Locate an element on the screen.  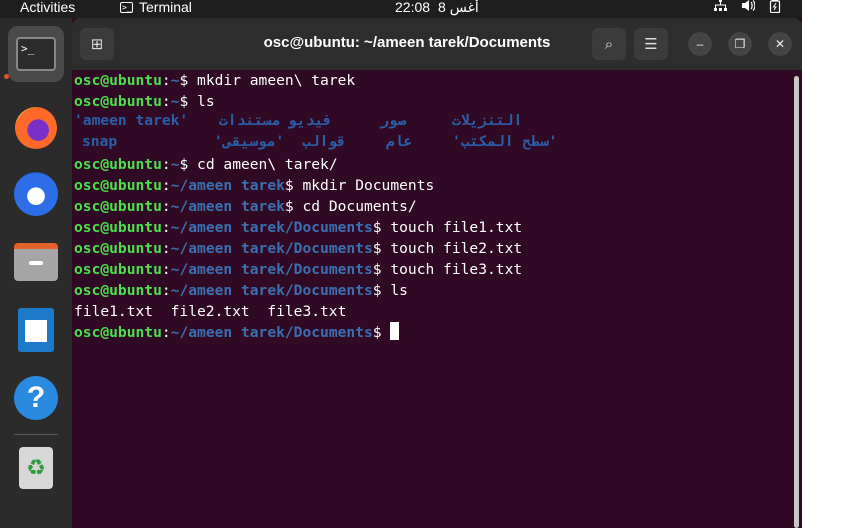
hamburger-menu-icon: ☰ is located at coordinates (651, 44).